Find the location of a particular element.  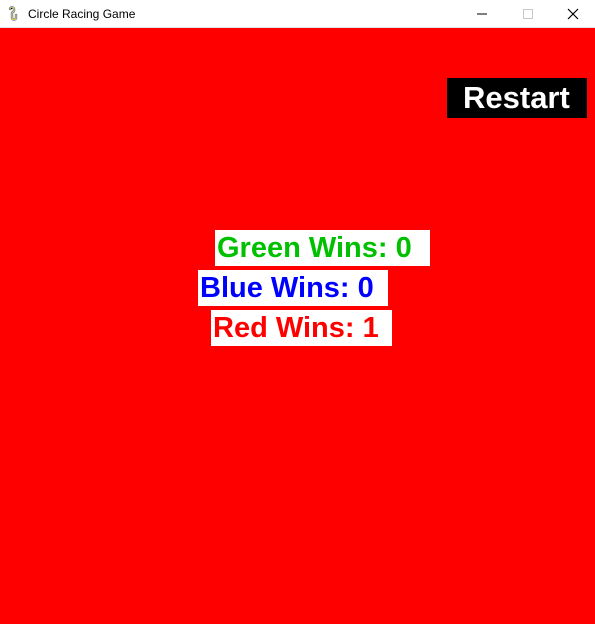

close-button is located at coordinates (572, 13).